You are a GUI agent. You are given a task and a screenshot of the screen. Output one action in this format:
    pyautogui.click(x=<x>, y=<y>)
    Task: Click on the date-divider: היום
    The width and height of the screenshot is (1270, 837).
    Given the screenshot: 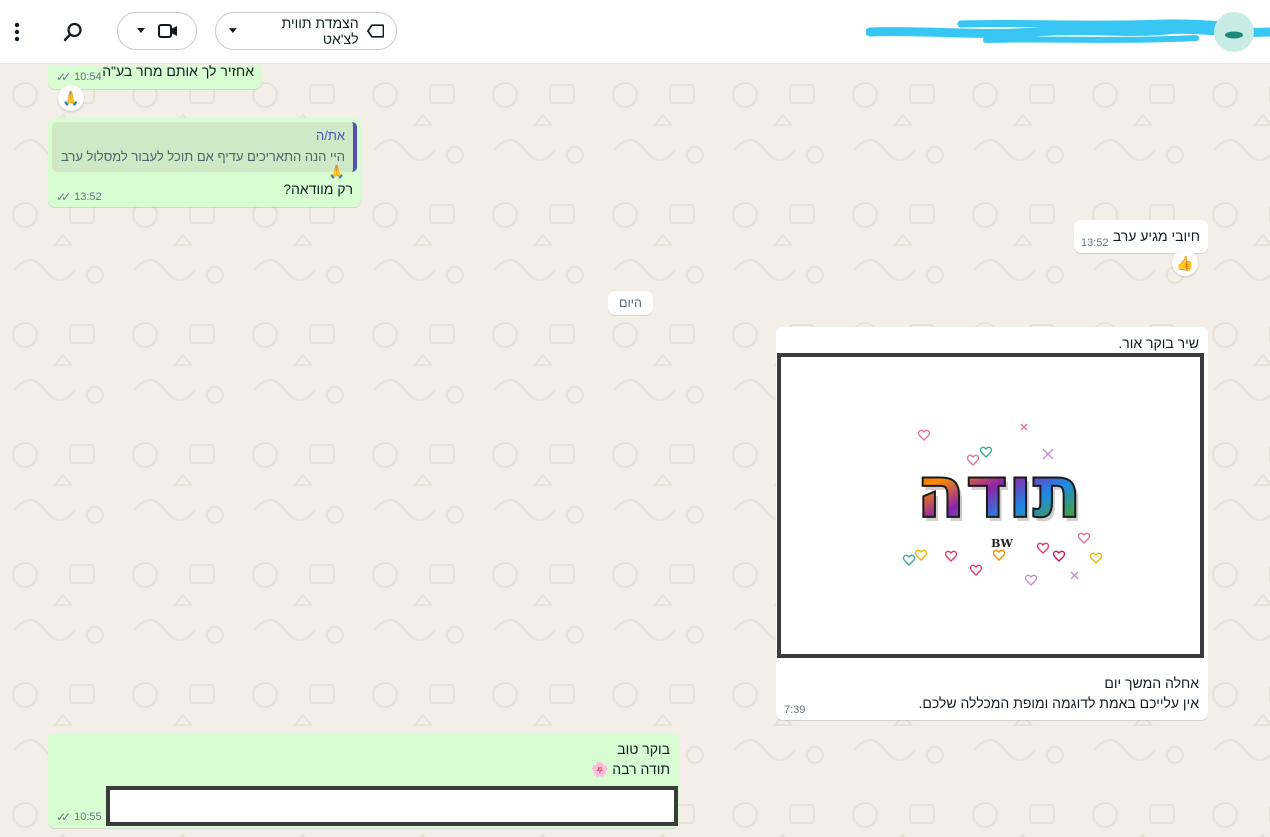 What is the action you would take?
    pyautogui.click(x=630, y=303)
    